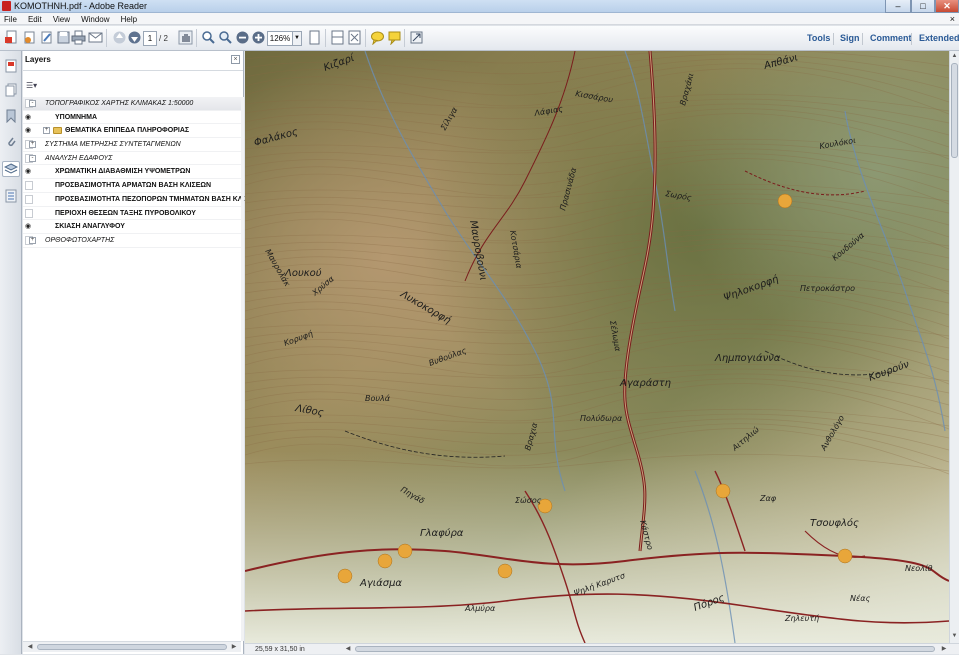 The width and height of the screenshot is (959, 655). I want to click on document-horizontal-scroll-thumb, so click(645, 649).